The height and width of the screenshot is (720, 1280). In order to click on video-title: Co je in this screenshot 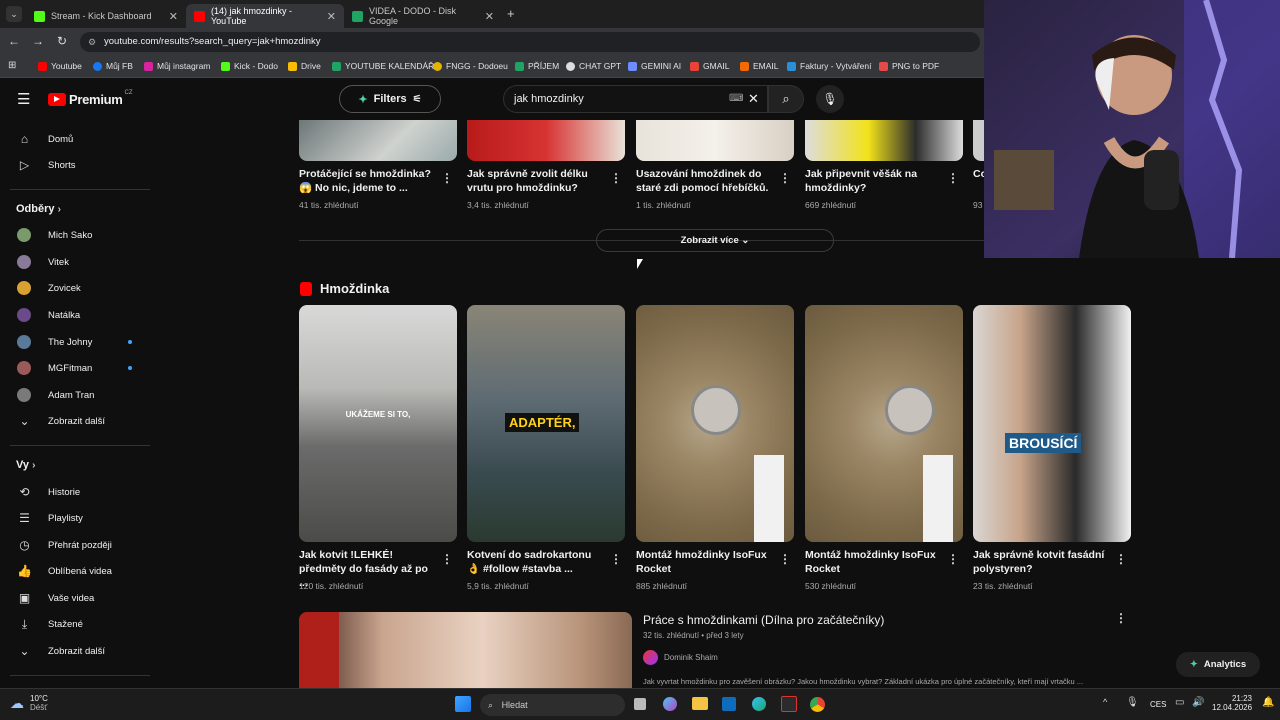, I will do `click(978, 174)`.